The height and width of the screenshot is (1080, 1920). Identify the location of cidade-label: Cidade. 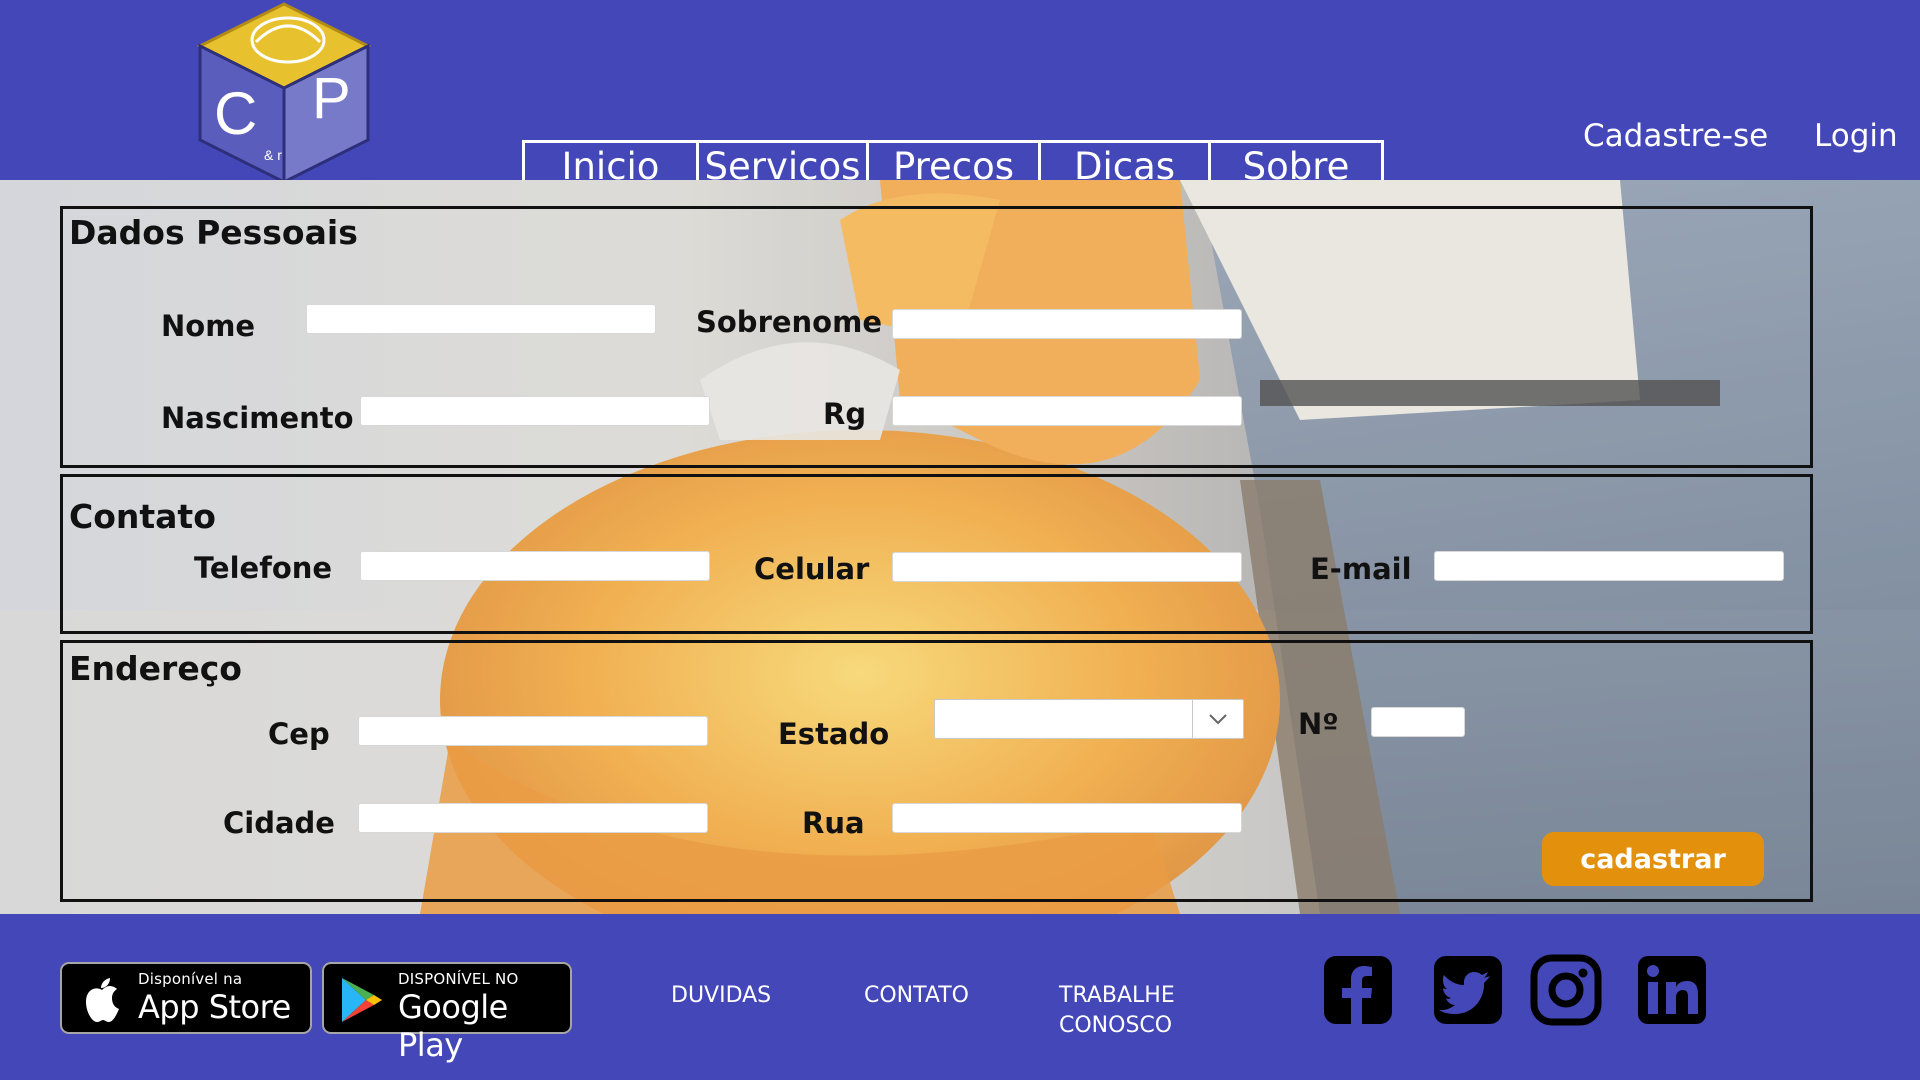
(279, 823).